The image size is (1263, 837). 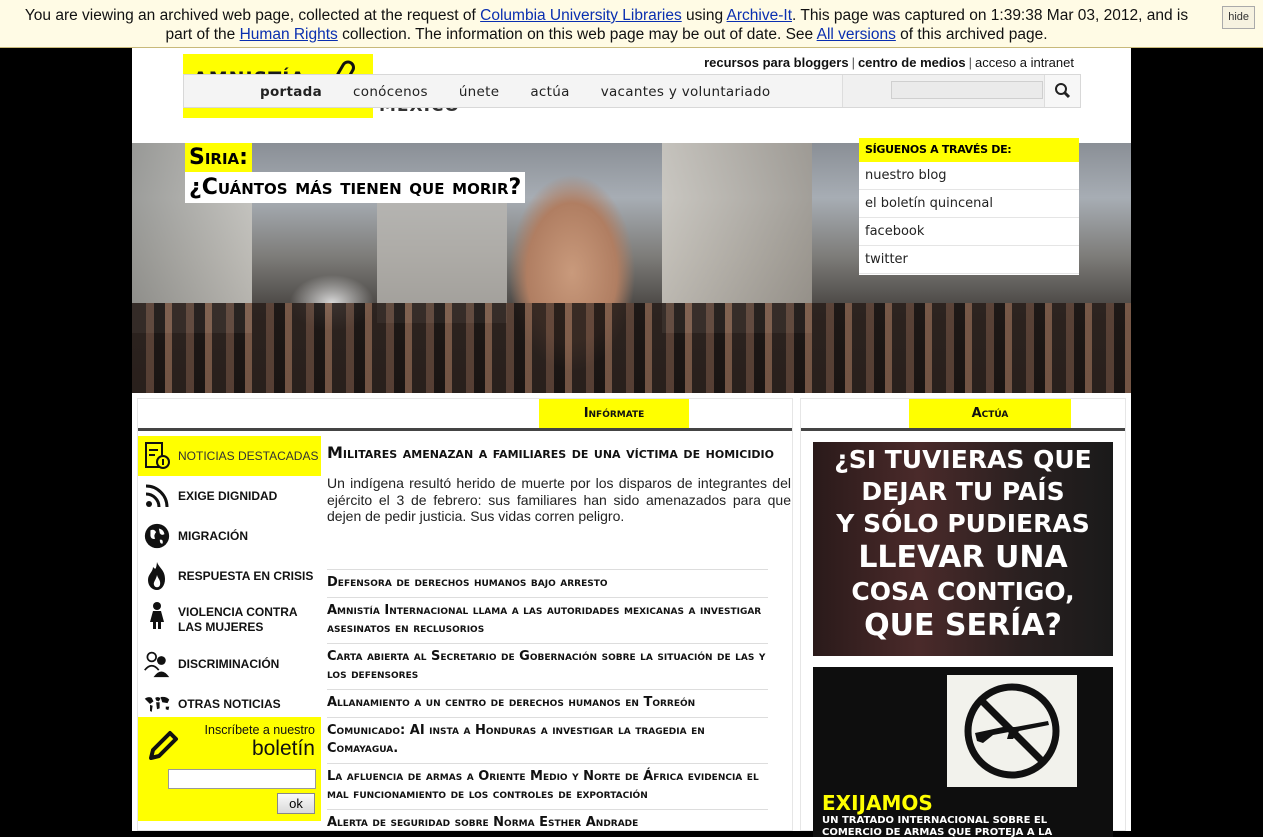 What do you see at coordinates (686, 92) in the screenshot?
I see `nav-item-vacantes: vacantes y voluntariado` at bounding box center [686, 92].